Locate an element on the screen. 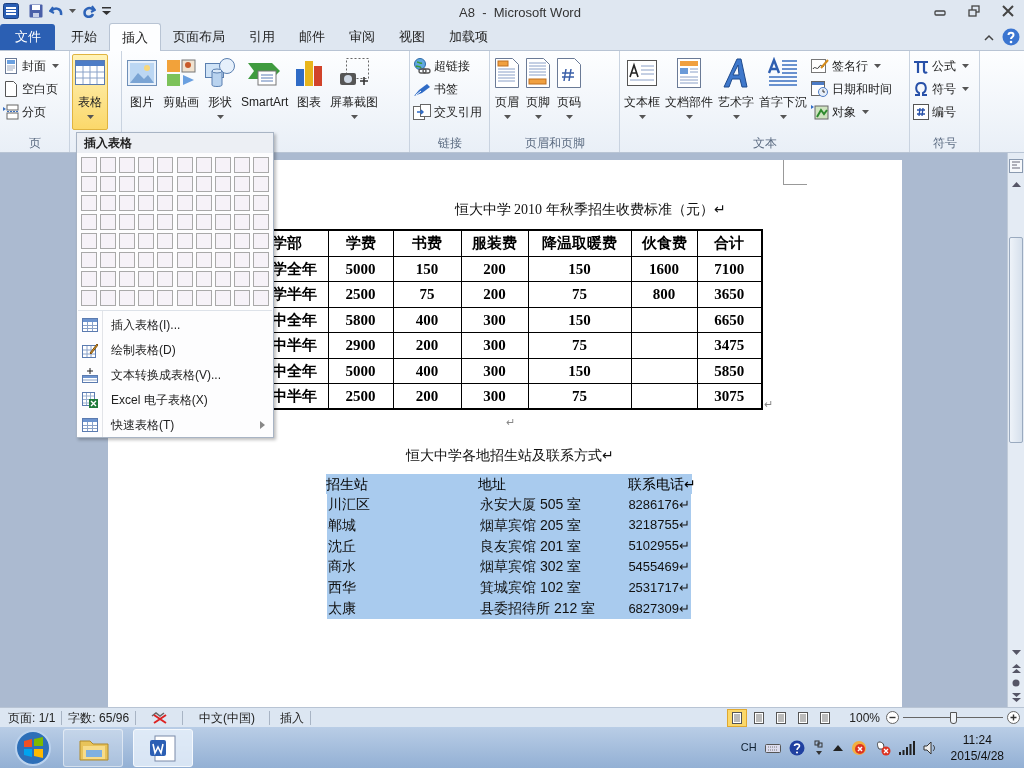  ribbon-tab: 视图 is located at coordinates (412, 36).